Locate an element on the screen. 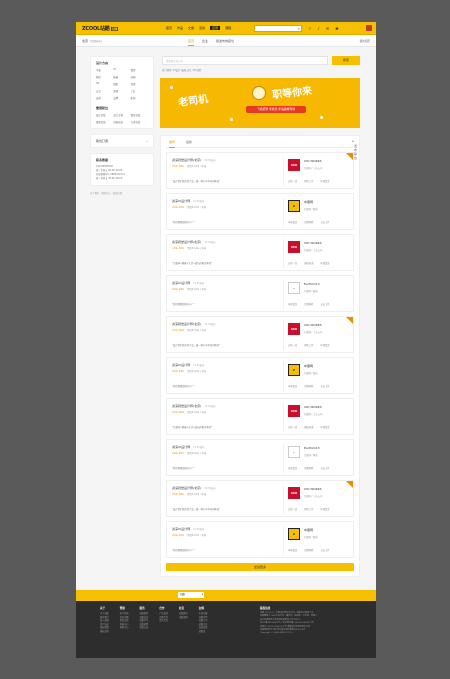  manage-item: 创意总监 is located at coordinates (121, 122).